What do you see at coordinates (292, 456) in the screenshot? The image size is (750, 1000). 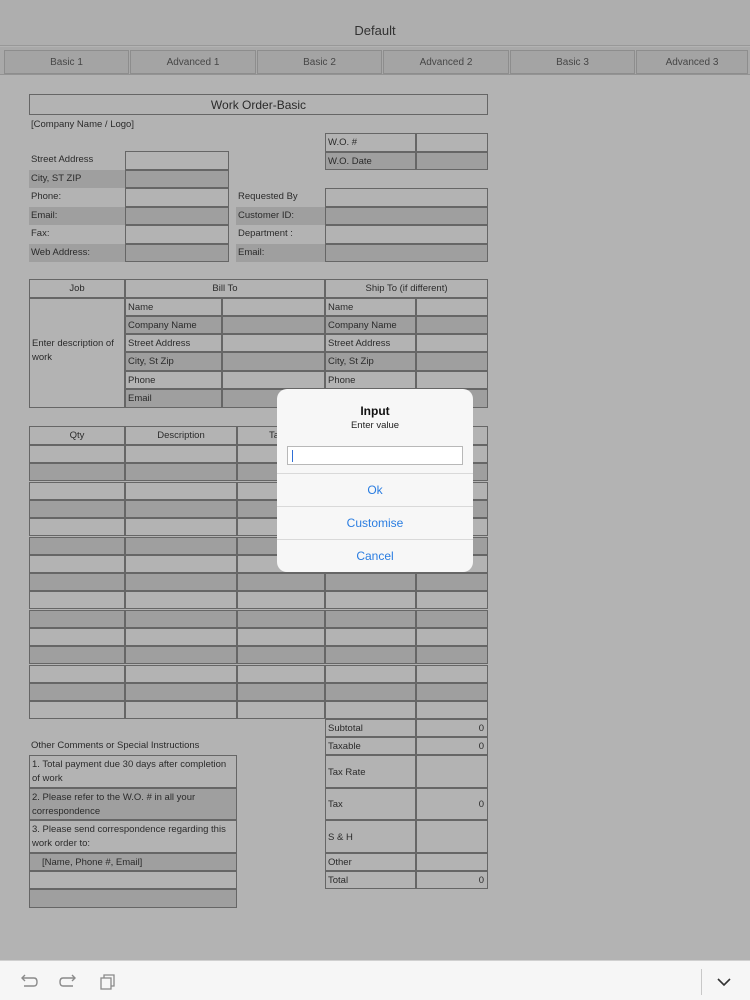 I see `text-caret` at bounding box center [292, 456].